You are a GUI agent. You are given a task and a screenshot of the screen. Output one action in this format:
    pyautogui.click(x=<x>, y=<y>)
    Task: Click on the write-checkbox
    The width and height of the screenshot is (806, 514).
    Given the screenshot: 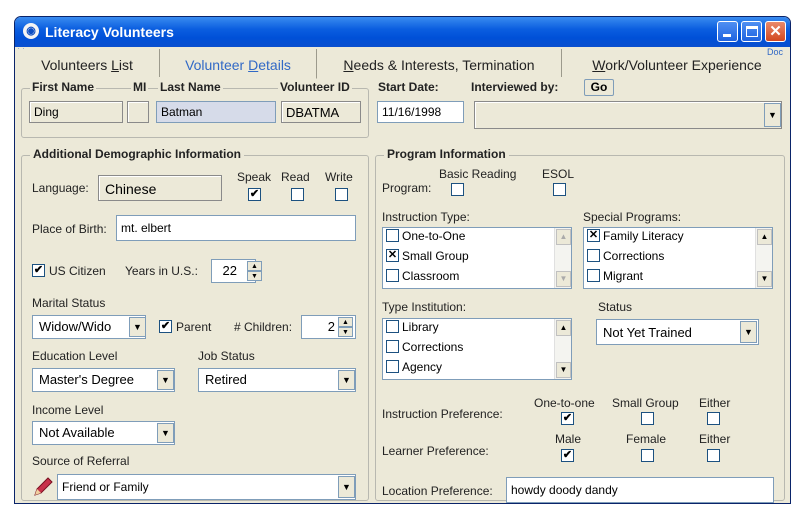 What is the action you would take?
    pyautogui.click(x=341, y=194)
    